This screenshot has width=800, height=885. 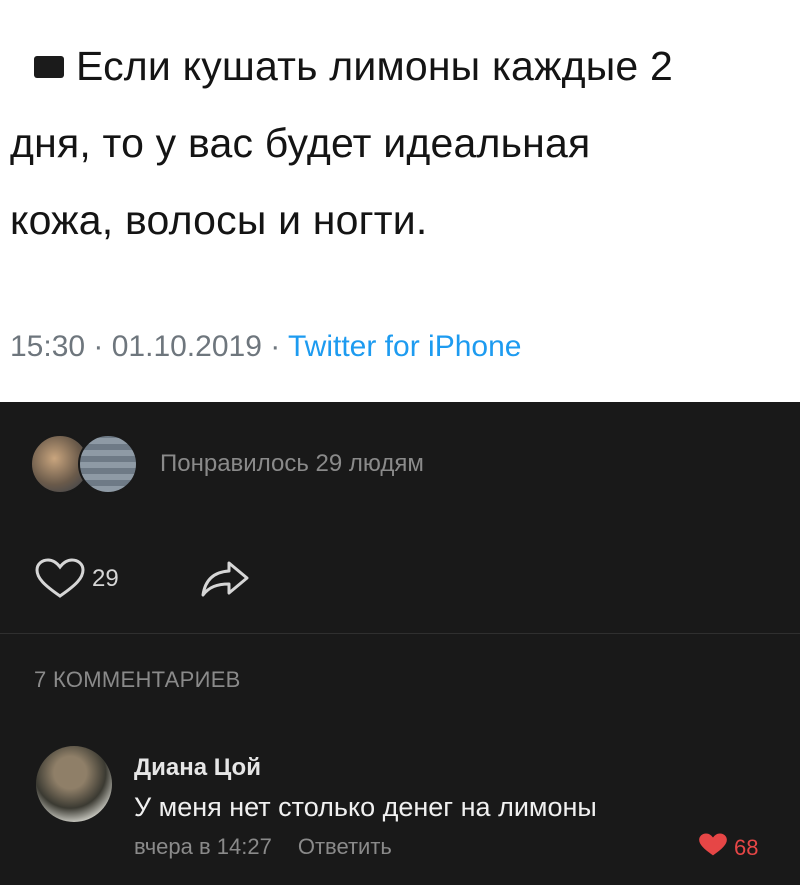 What do you see at coordinates (219, 220) in the screenshot?
I see `tweet-text-line: кожа, волосы и ногти.` at bounding box center [219, 220].